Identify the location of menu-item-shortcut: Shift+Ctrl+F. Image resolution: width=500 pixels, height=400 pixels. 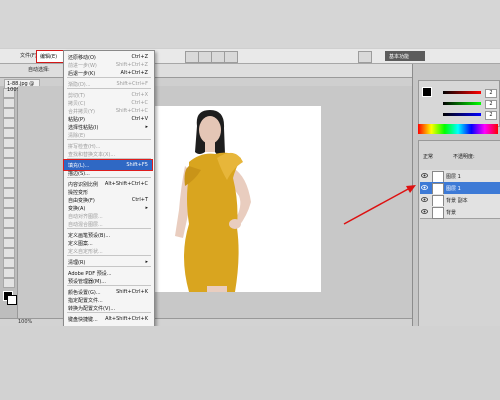
(132, 84).